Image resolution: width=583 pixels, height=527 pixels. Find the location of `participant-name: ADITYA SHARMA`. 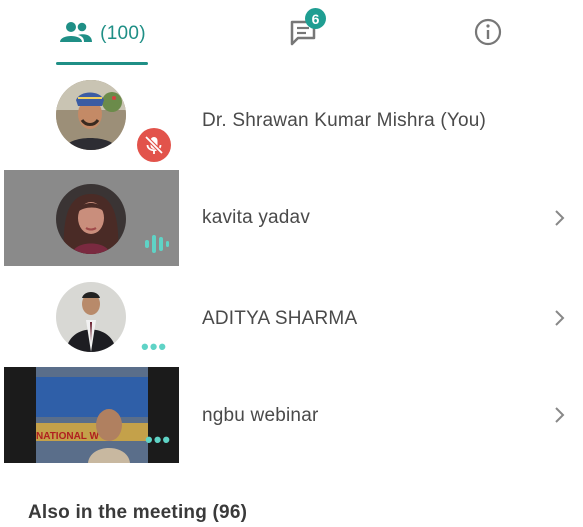

participant-name: ADITYA SHARMA is located at coordinates (280, 318).